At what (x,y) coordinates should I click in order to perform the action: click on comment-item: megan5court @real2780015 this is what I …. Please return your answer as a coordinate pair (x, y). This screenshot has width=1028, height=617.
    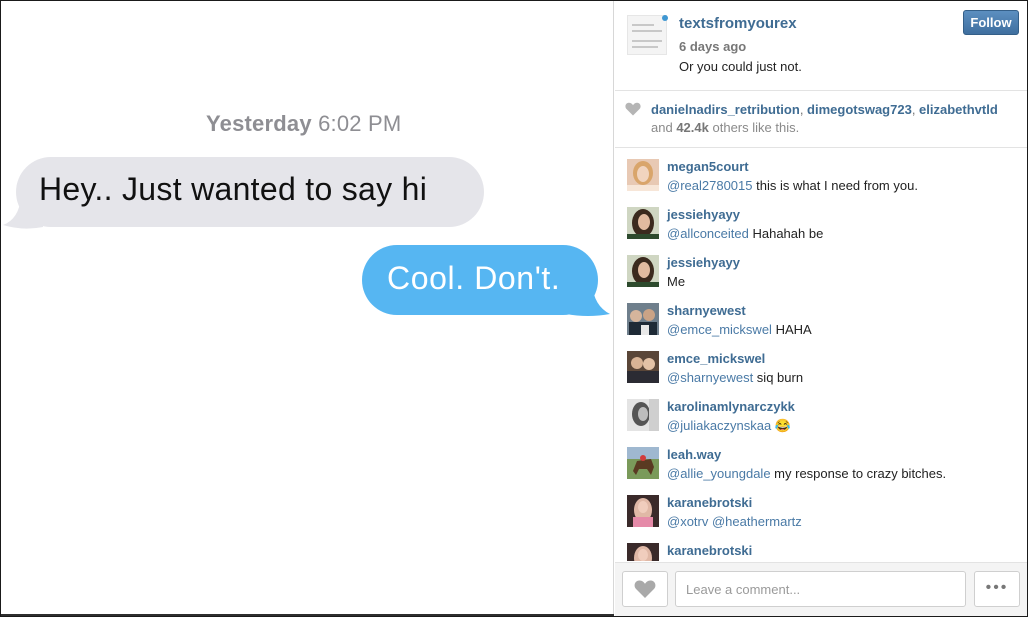
    Looking at the image, I should click on (821, 173).